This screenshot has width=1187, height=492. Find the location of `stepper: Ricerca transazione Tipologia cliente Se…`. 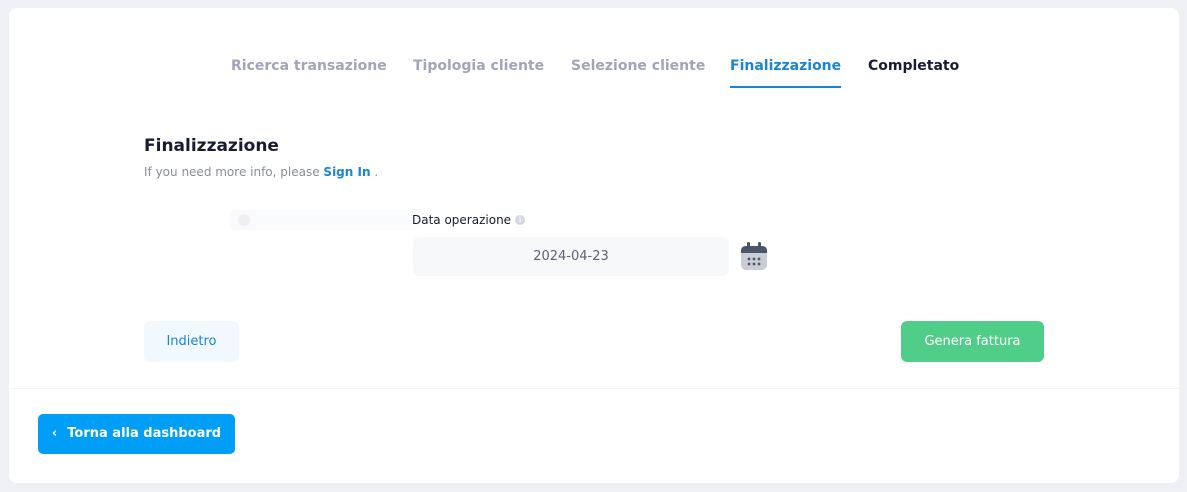

stepper: Ricerca transazione Tipologia cliente Se… is located at coordinates (594, 76).